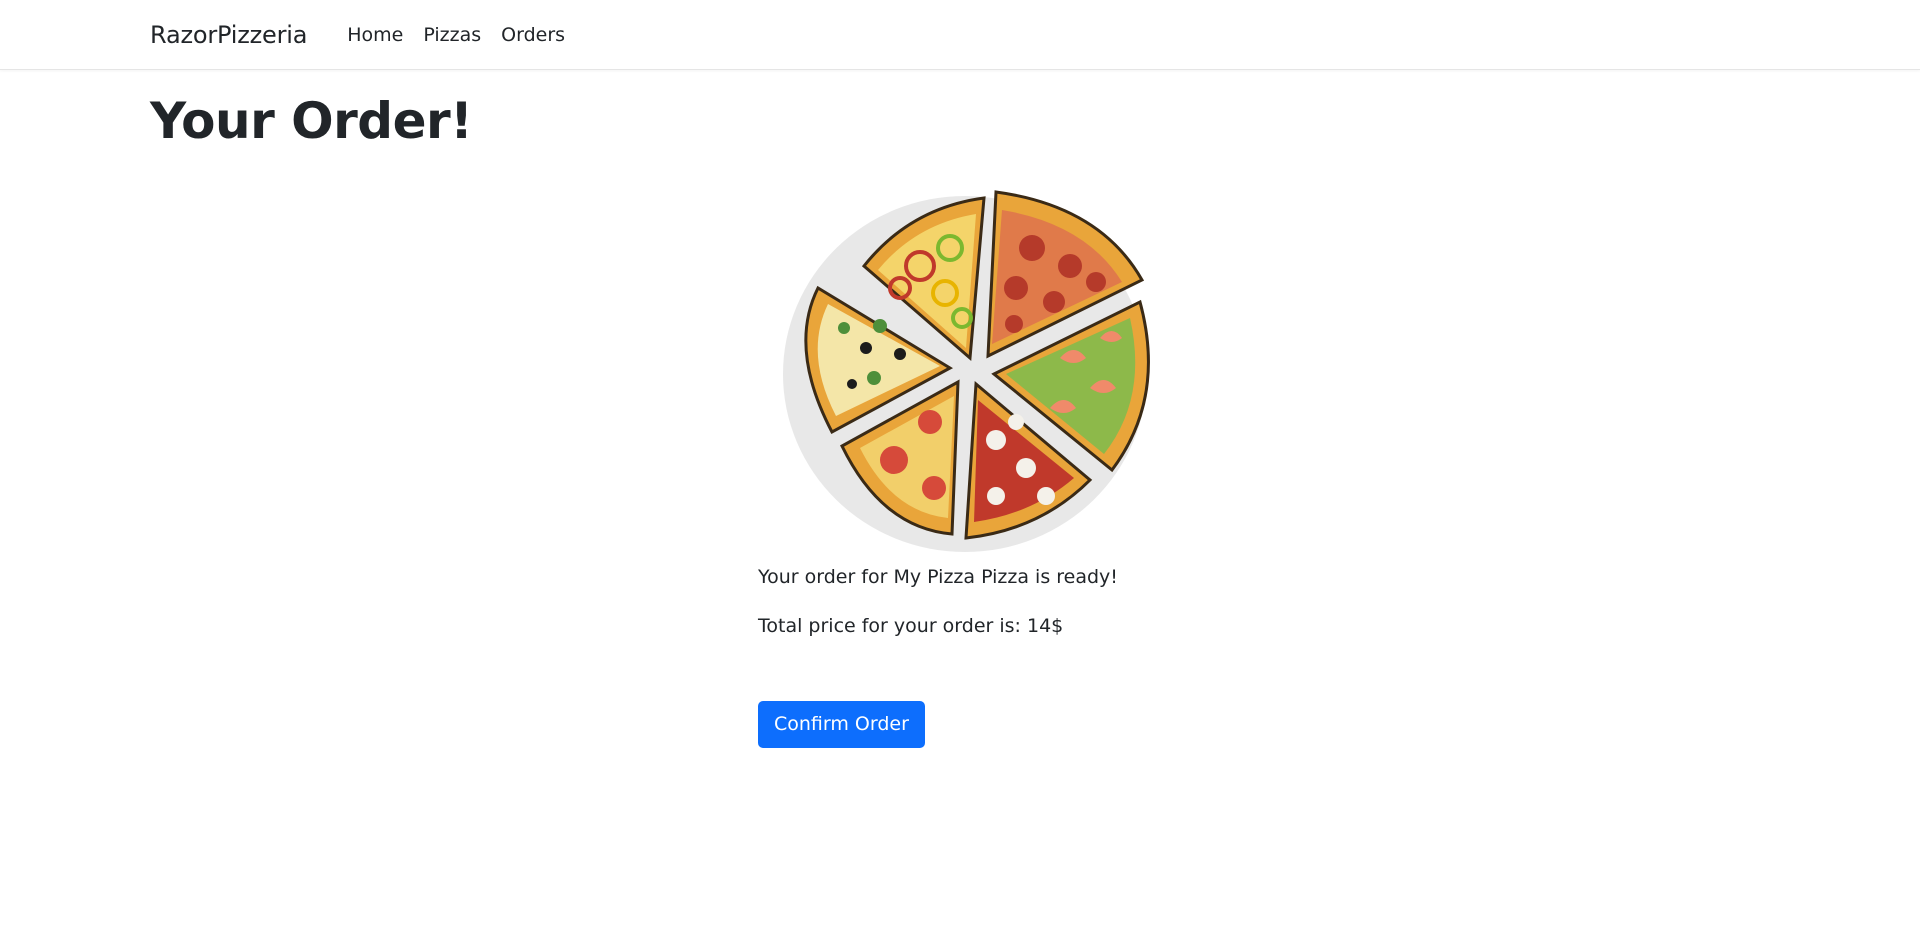  What do you see at coordinates (841, 724) in the screenshot?
I see `confirm-order-button: Confirm Order` at bounding box center [841, 724].